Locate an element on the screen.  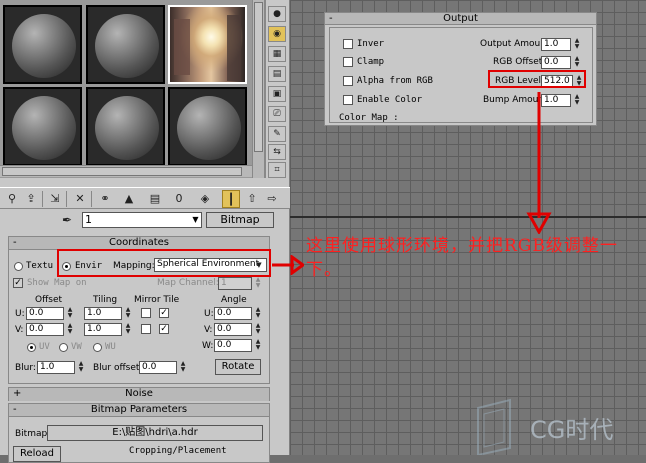
v-tiling-field: 1.0 is located at coordinates (103, 329).